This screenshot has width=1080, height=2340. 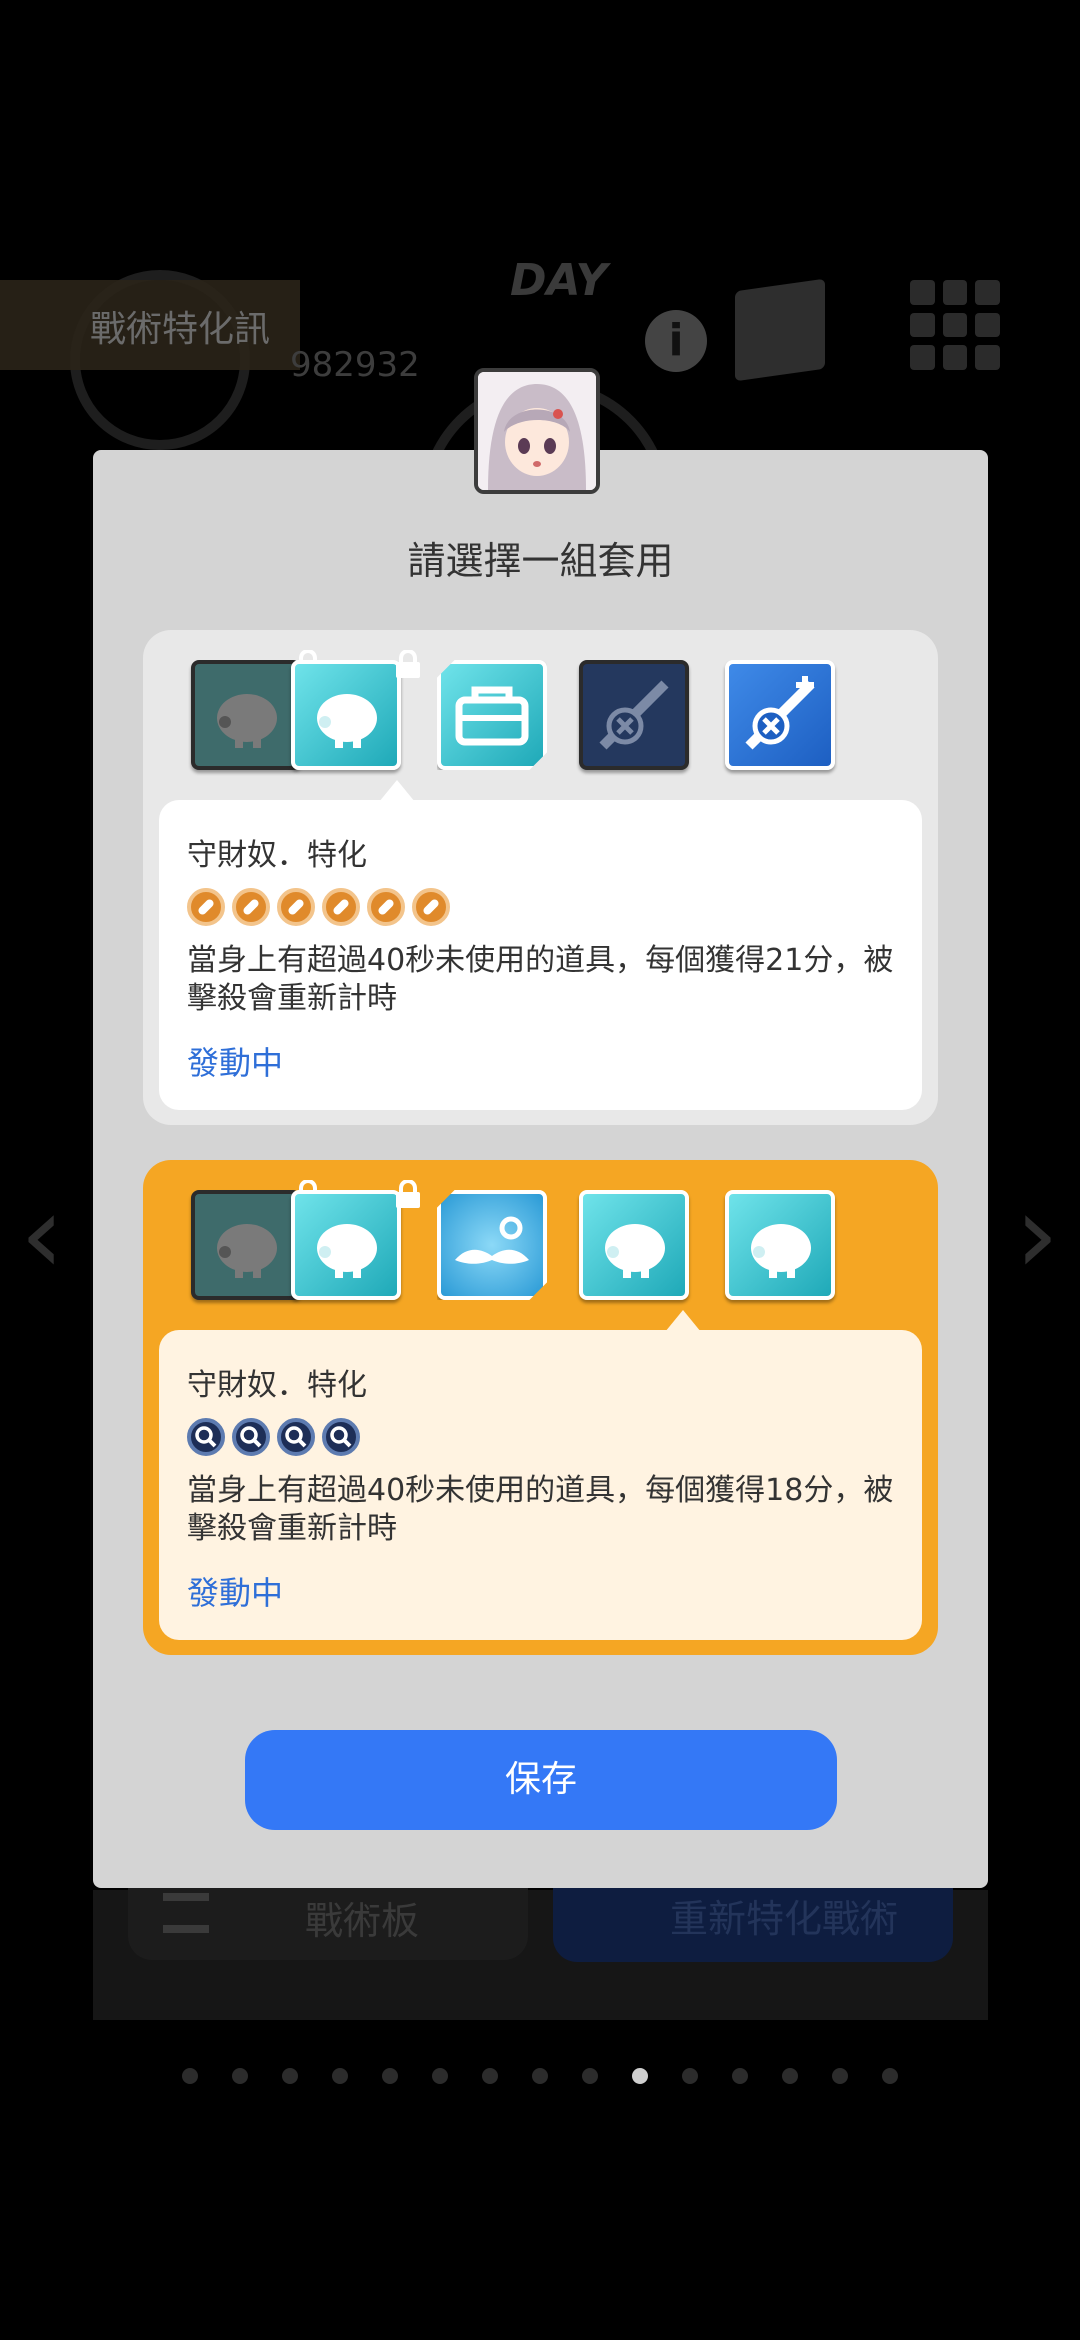 What do you see at coordinates (780, 330) in the screenshot?
I see `box-icon` at bounding box center [780, 330].